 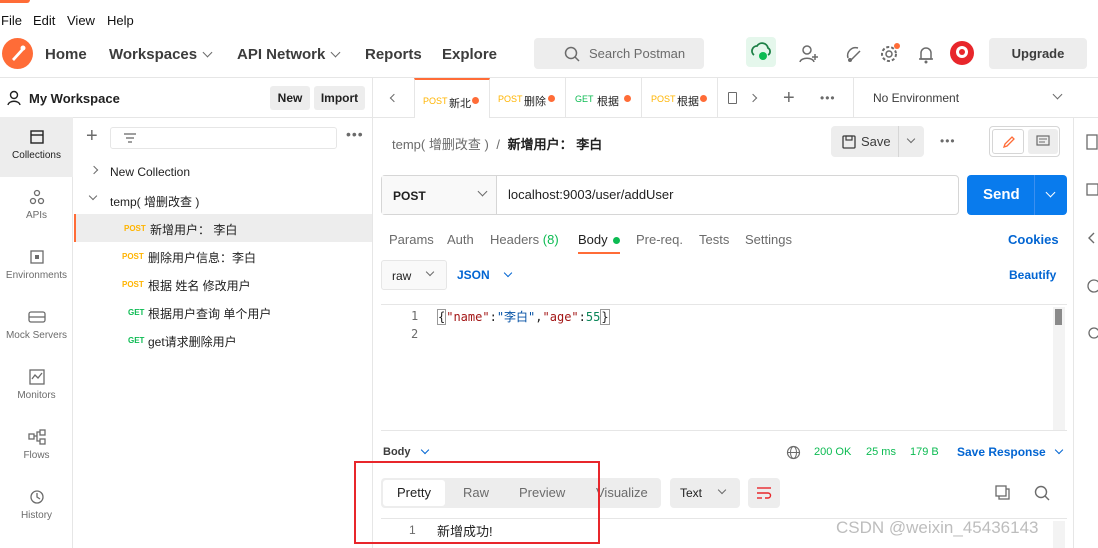 What do you see at coordinates (948, 141) in the screenshot?
I see `request-more-icon: •••` at bounding box center [948, 141].